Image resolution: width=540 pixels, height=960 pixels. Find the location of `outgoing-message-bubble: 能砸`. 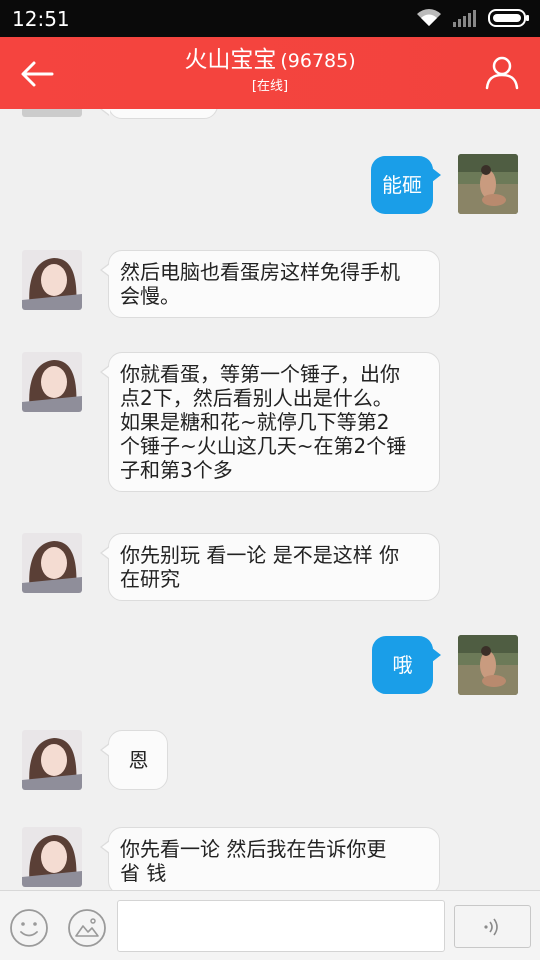

outgoing-message-bubble: 能砸 is located at coordinates (406, 185).